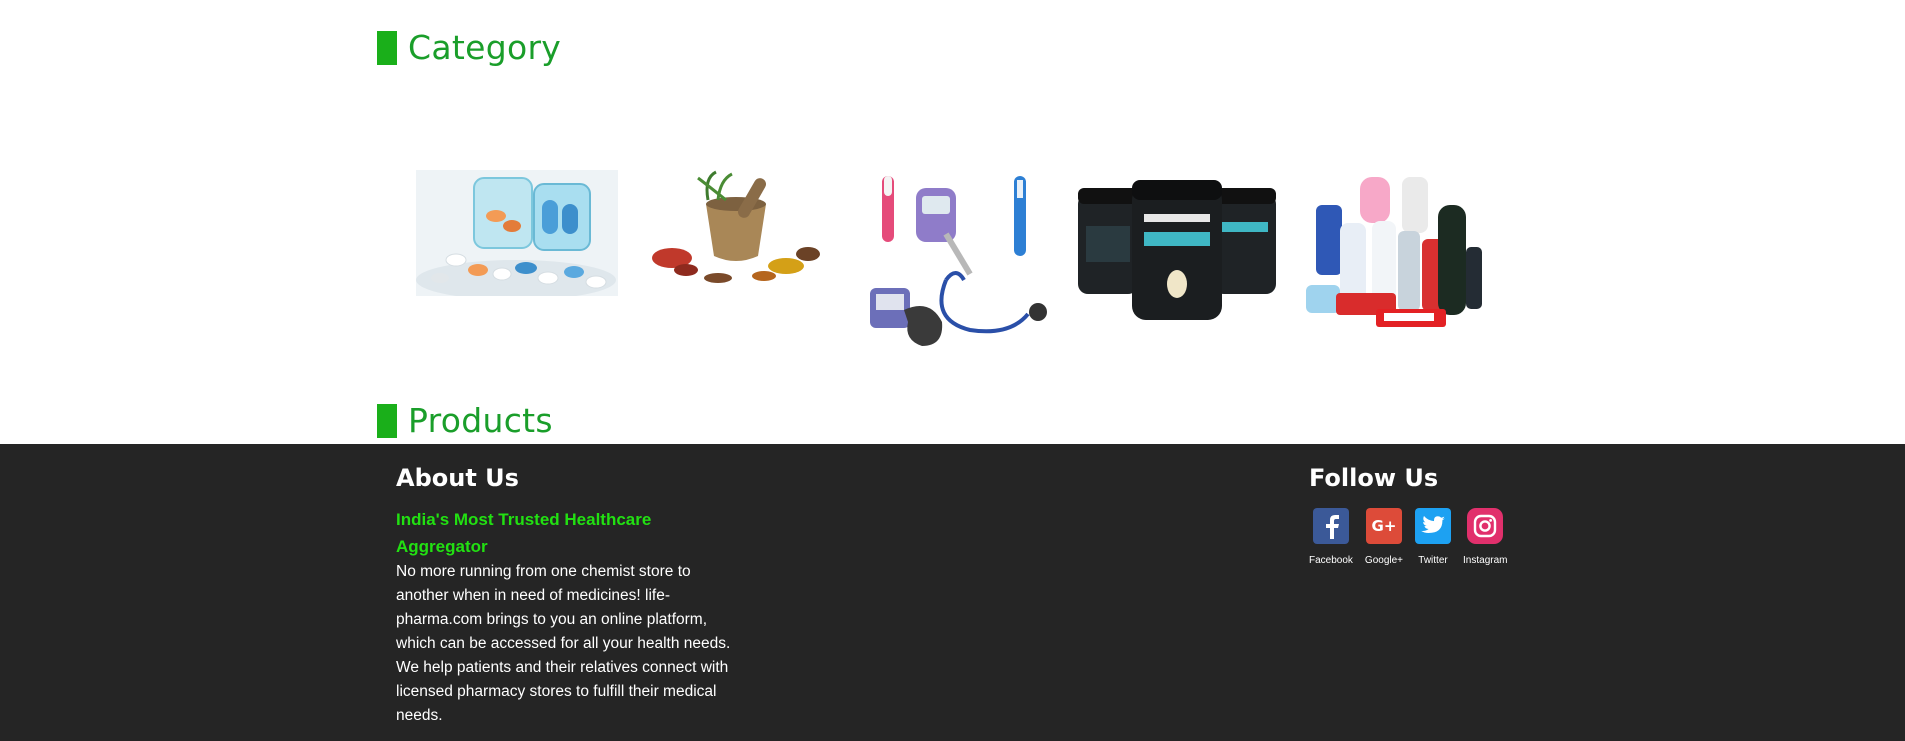  Describe the element at coordinates (736, 226) in the screenshot. I see `herbs-mortar-image` at that location.